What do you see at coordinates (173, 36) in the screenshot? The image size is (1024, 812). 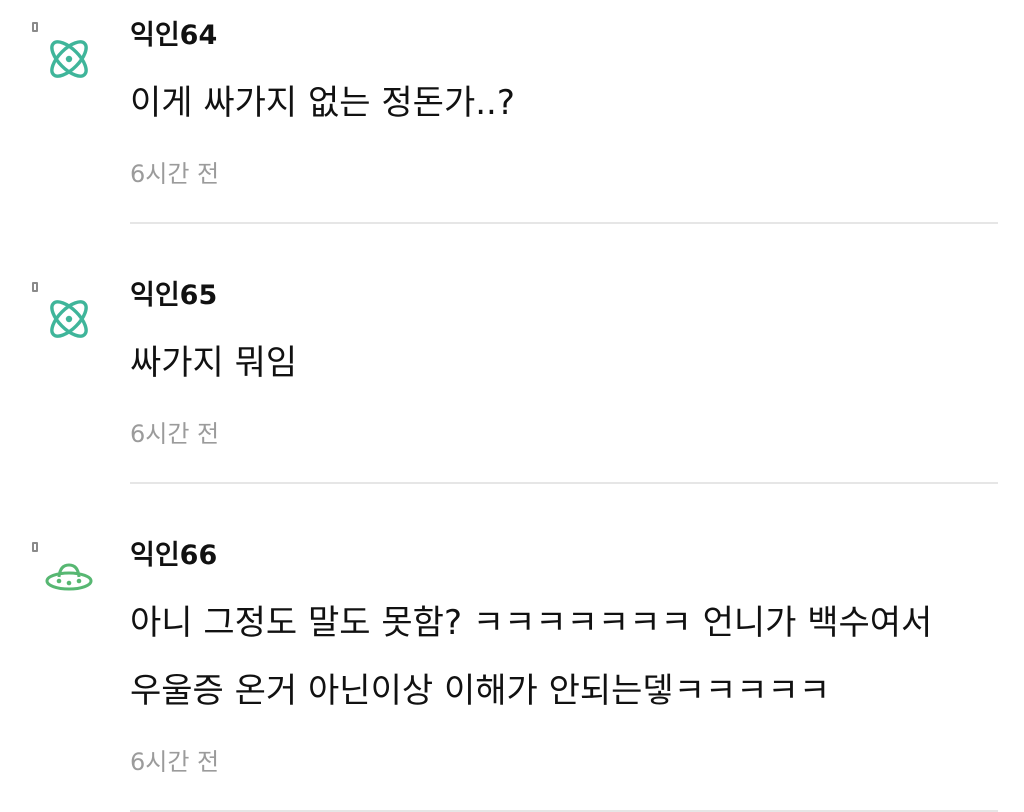 I see `author-name: 익인64` at bounding box center [173, 36].